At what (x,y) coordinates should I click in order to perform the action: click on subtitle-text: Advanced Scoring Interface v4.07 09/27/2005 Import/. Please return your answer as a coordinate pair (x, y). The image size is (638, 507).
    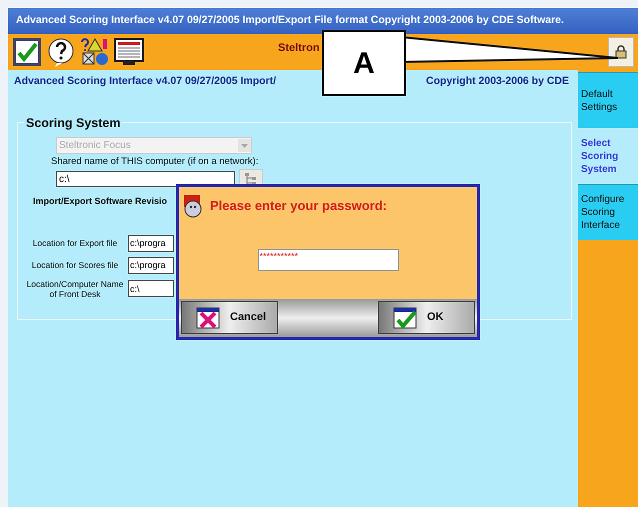
    Looking at the image, I should click on (145, 81).